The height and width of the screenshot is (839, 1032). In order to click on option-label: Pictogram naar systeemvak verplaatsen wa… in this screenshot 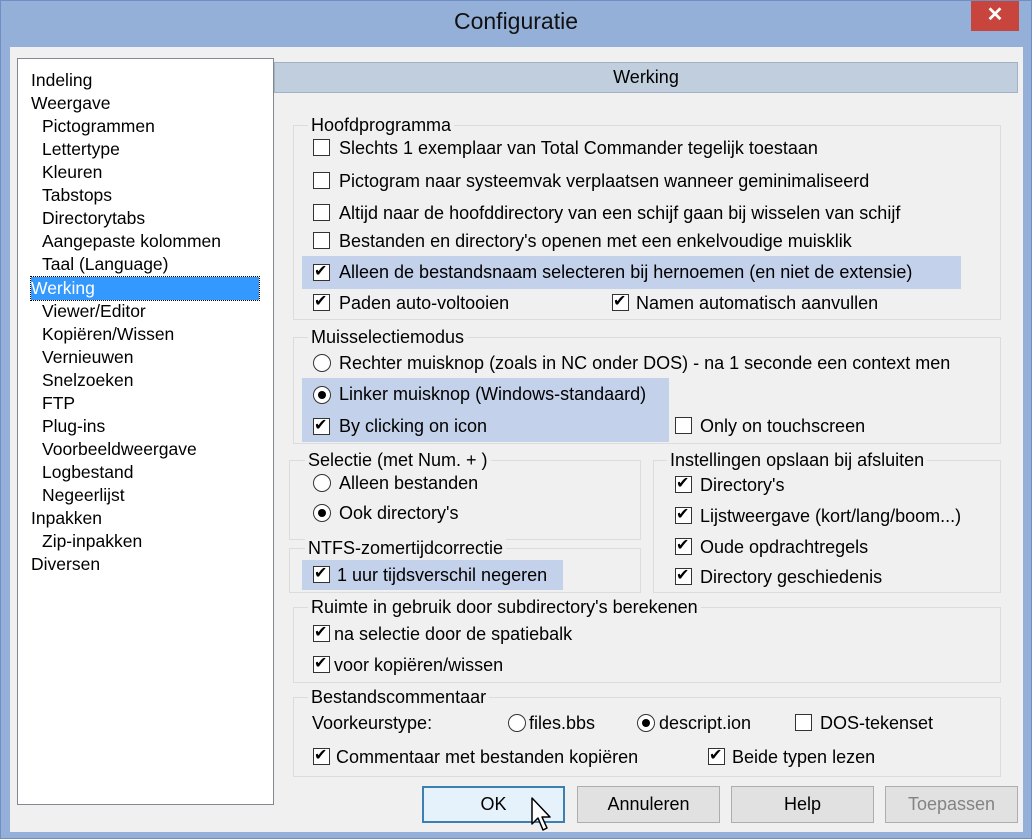, I will do `click(604, 181)`.